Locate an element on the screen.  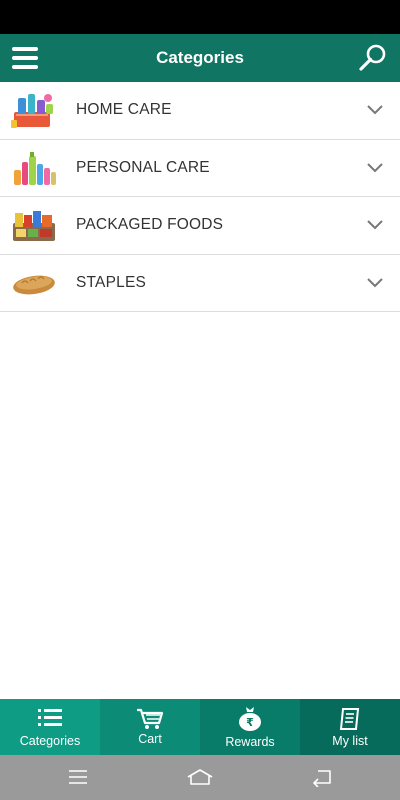
list-icon is located at coordinates (50, 717).